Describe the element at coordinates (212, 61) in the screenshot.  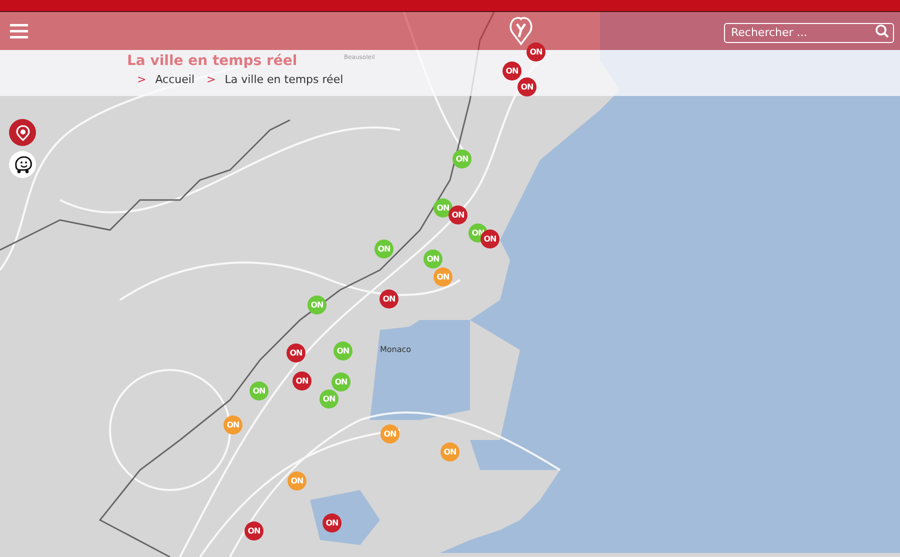
I see `page-title: La ville en temps réel` at that location.